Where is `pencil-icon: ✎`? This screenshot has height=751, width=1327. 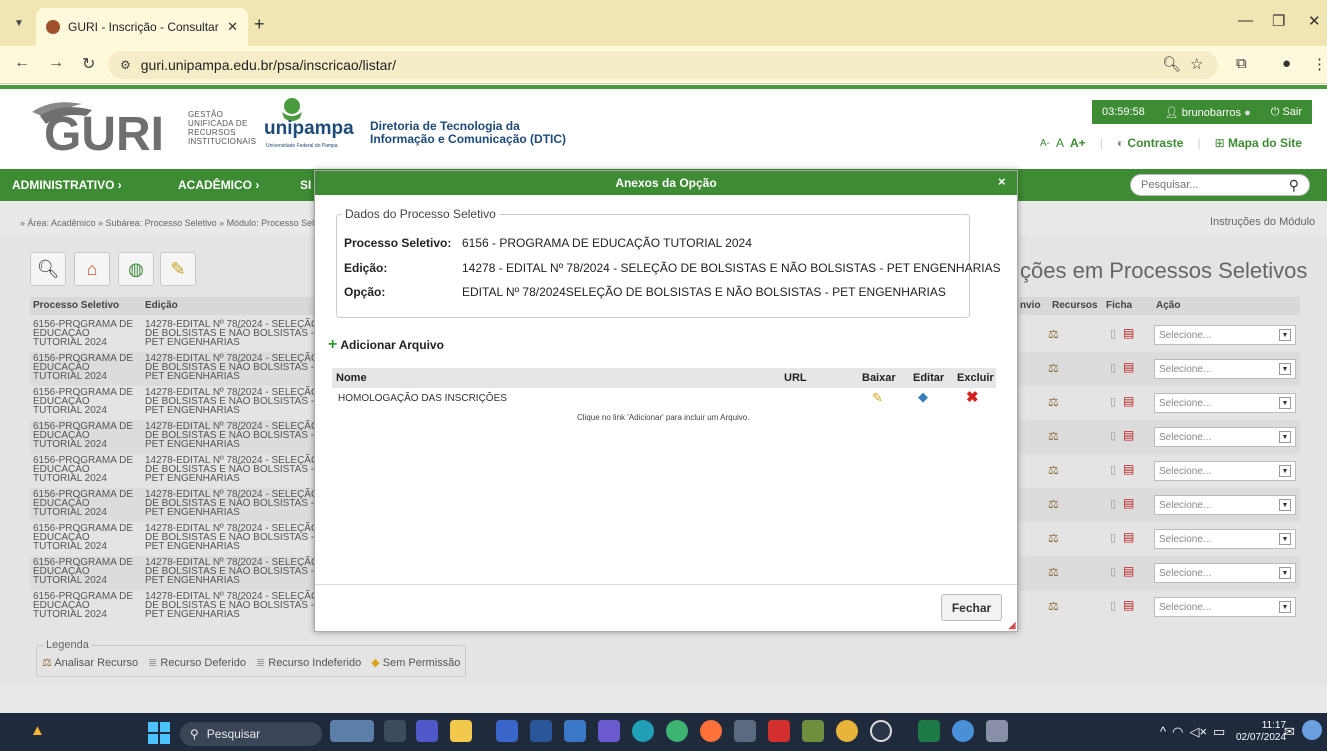
pencil-icon: ✎ is located at coordinates (178, 269).